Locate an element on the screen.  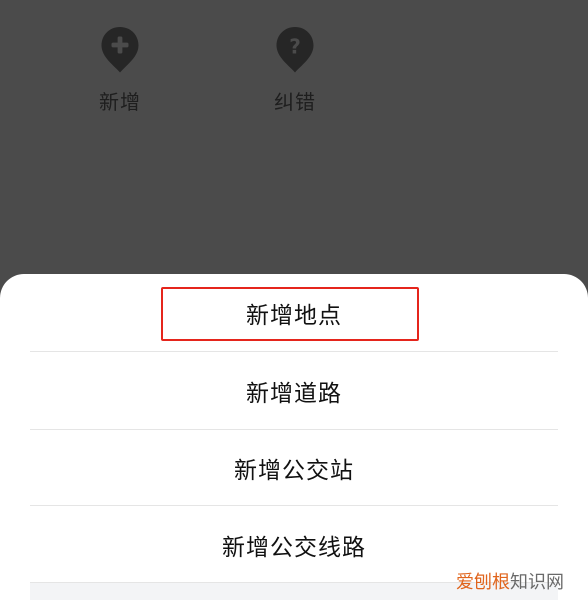
help-location-pin-icon: ? is located at coordinates (295, 50).